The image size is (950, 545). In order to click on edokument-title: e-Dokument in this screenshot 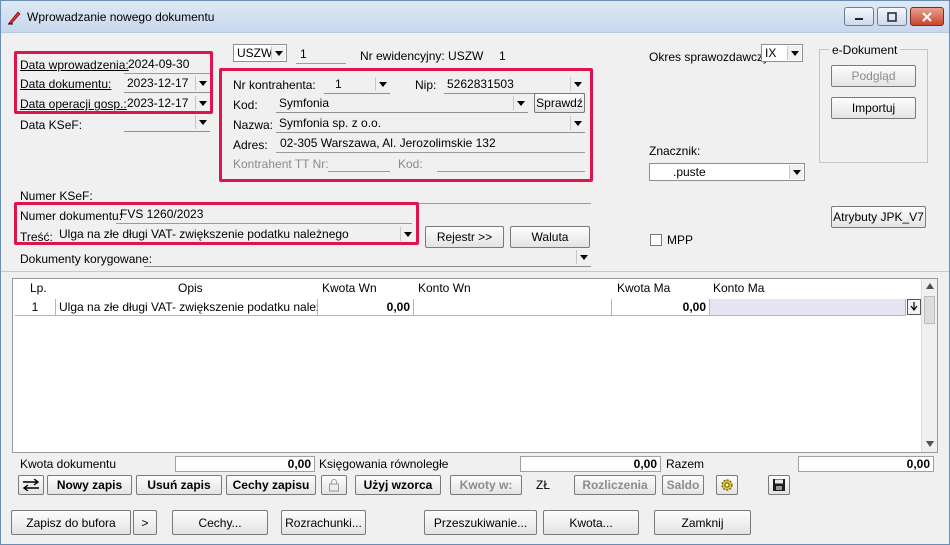, I will do `click(865, 50)`.